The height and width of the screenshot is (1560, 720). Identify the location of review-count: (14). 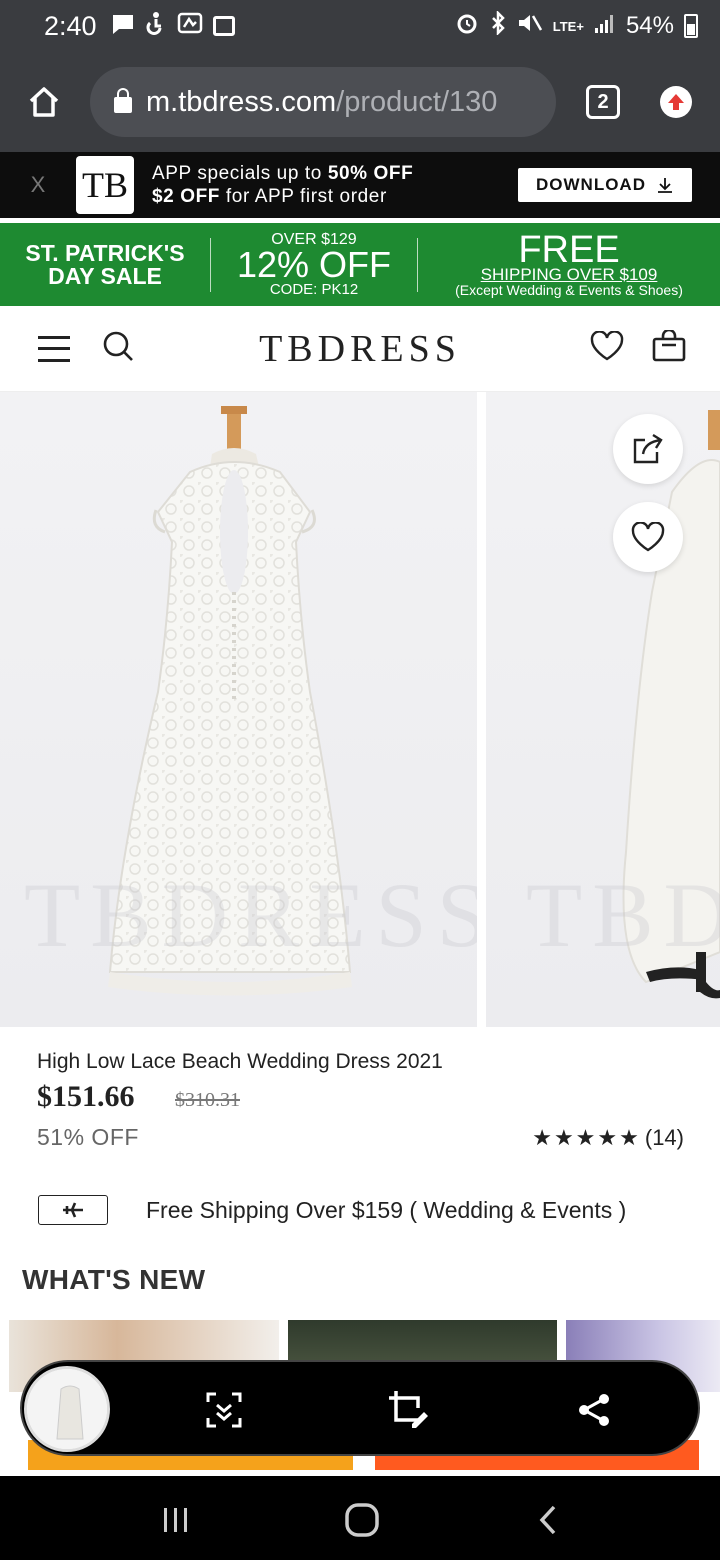
(664, 1137).